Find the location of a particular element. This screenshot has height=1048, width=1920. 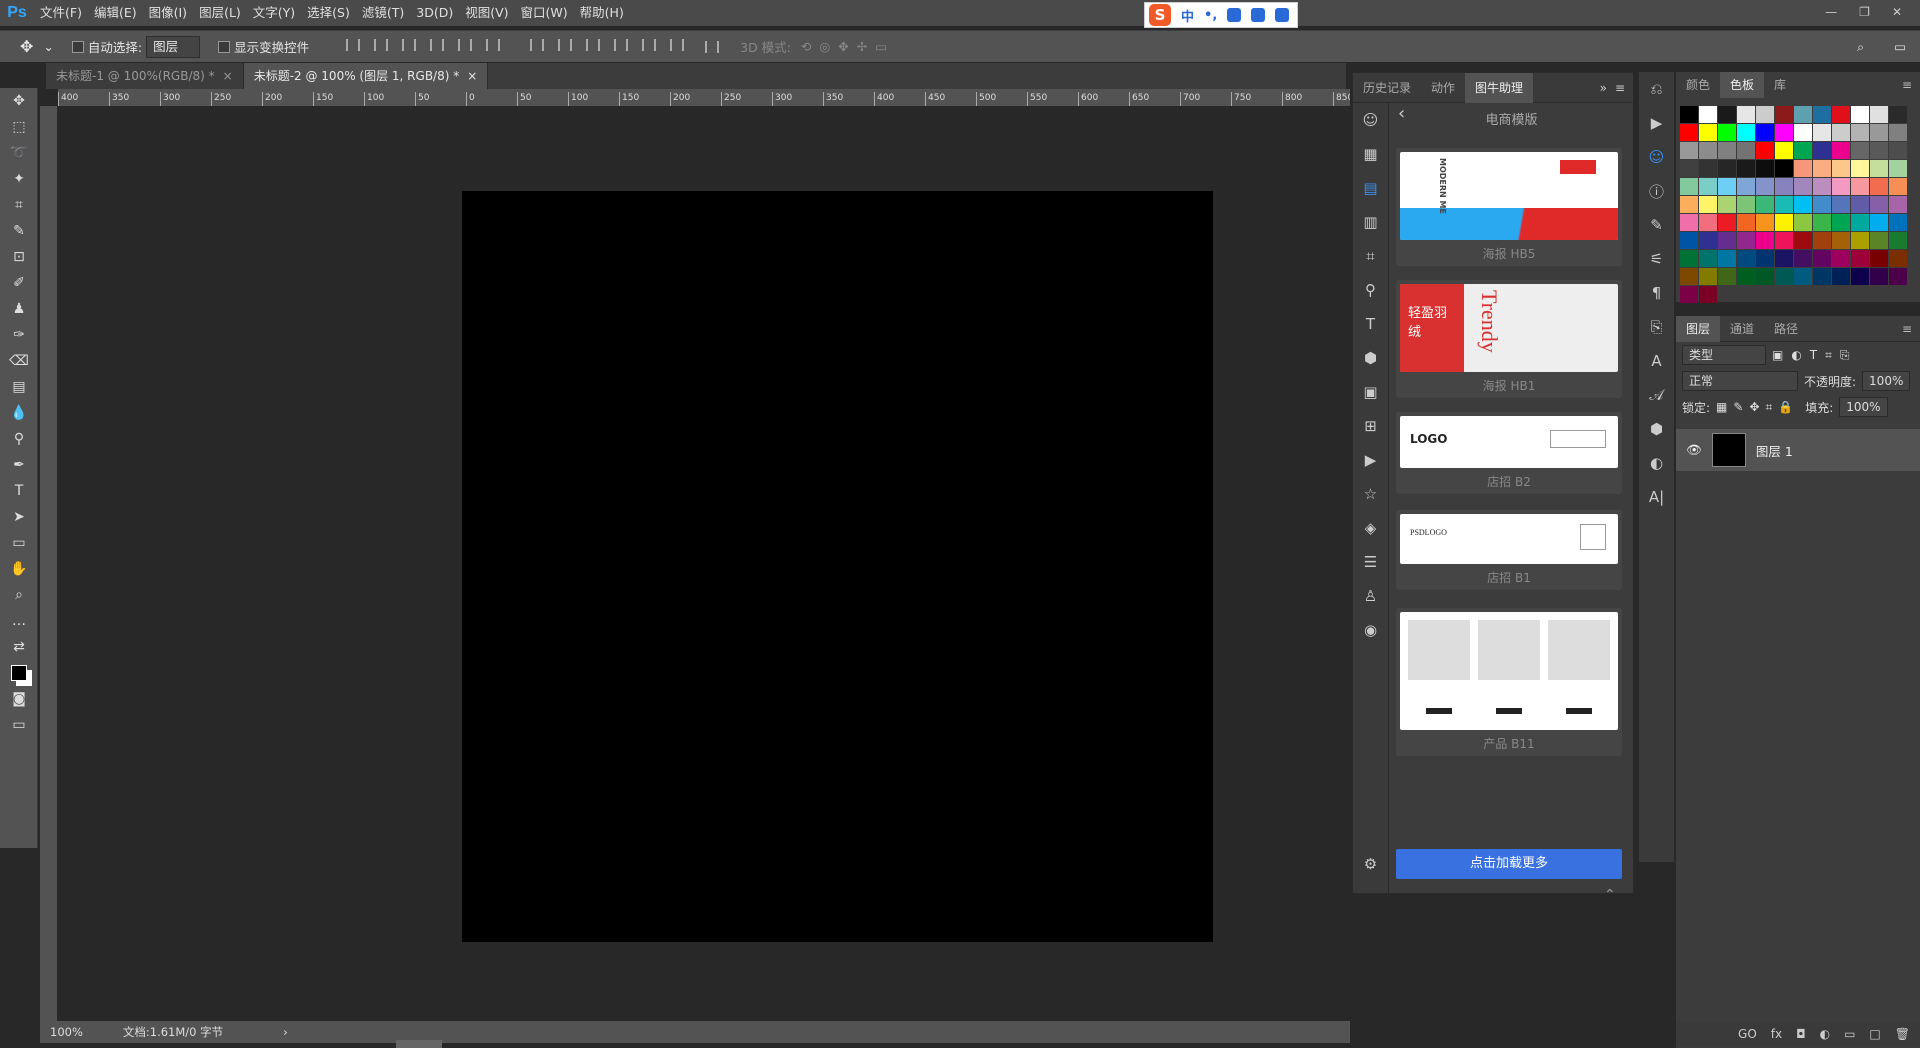

back-icon: ‹ is located at coordinates (1401, 113).